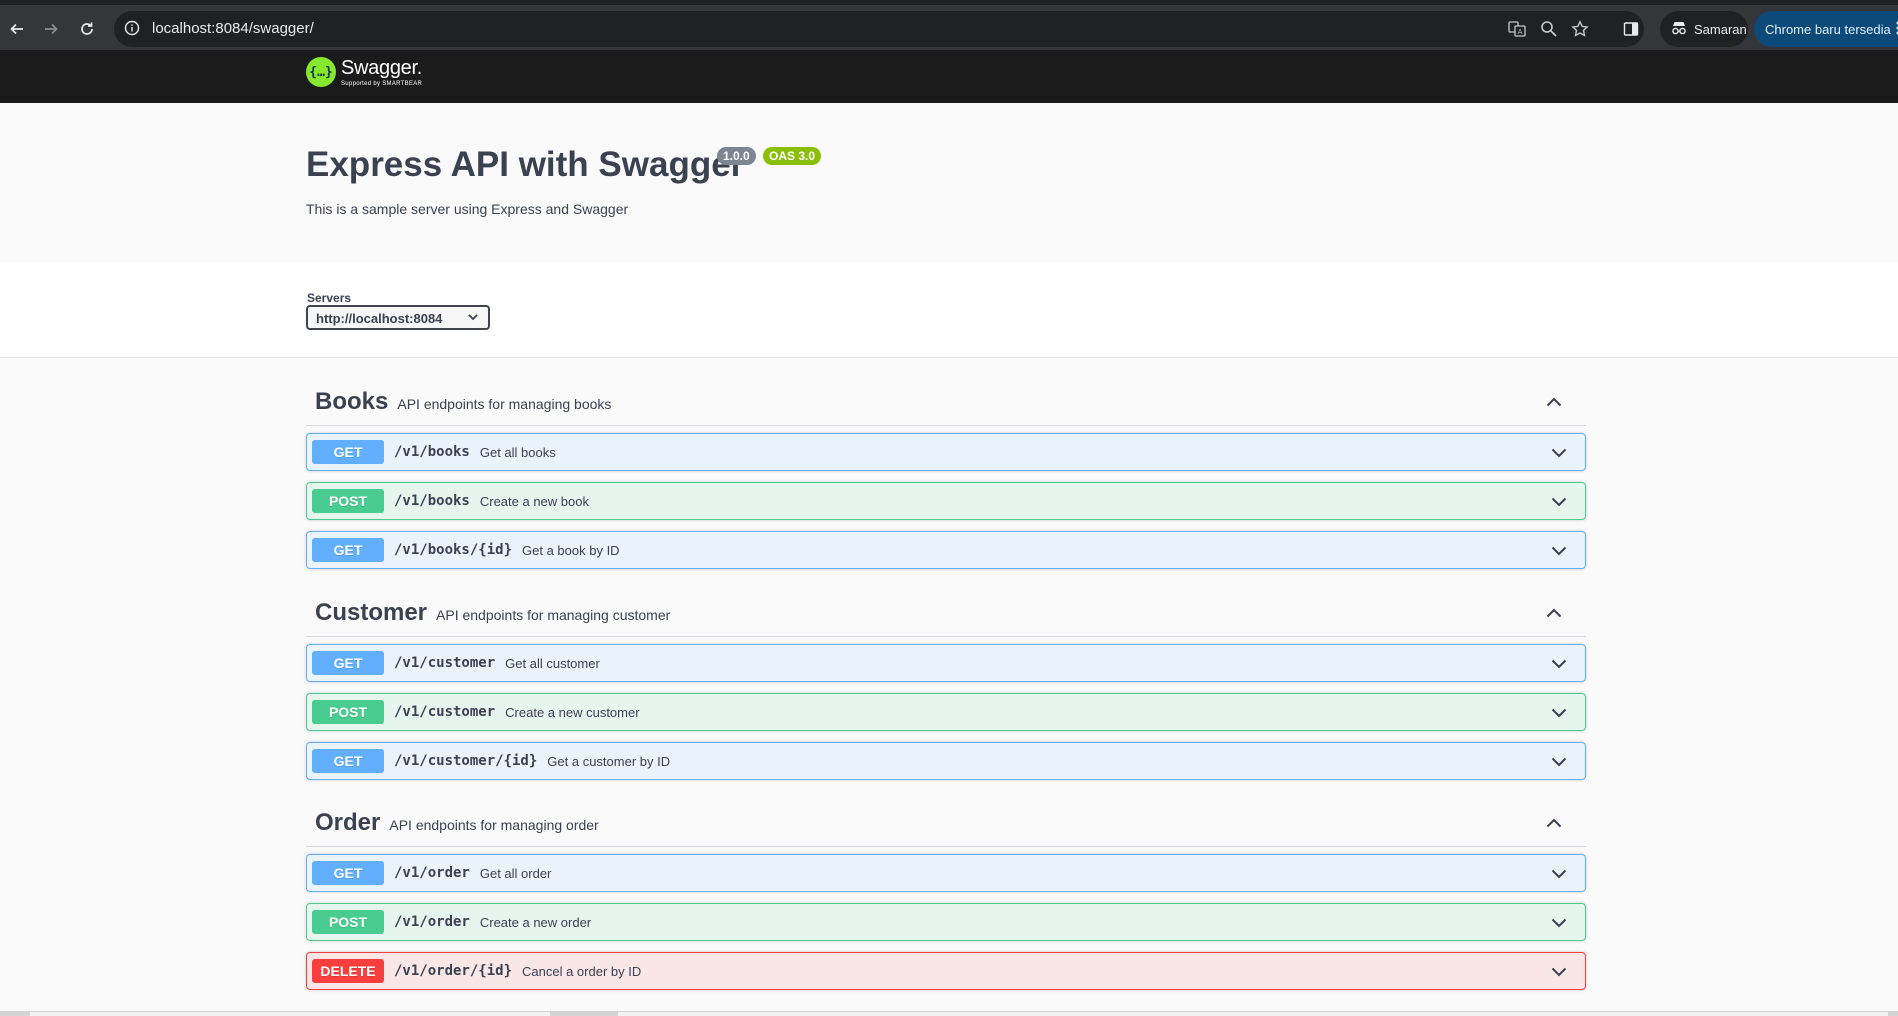 The width and height of the screenshot is (1898, 1016). Describe the element at coordinates (582, 971) in the screenshot. I see `operation-summary: Cancel a order by ID` at that location.